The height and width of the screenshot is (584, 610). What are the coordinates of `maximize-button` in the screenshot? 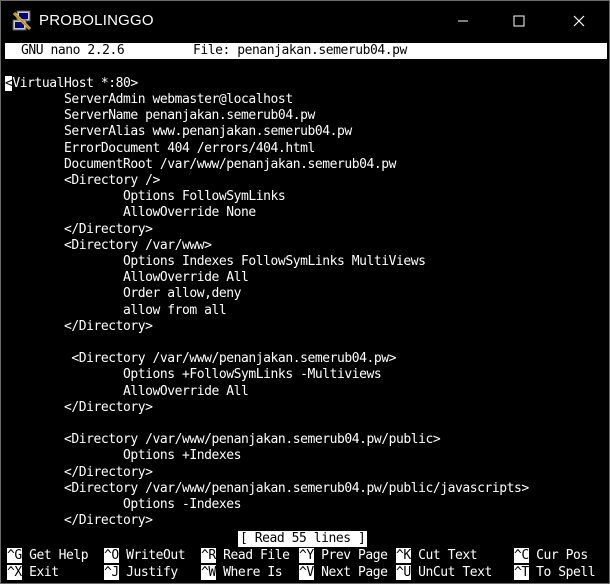 It's located at (519, 21).